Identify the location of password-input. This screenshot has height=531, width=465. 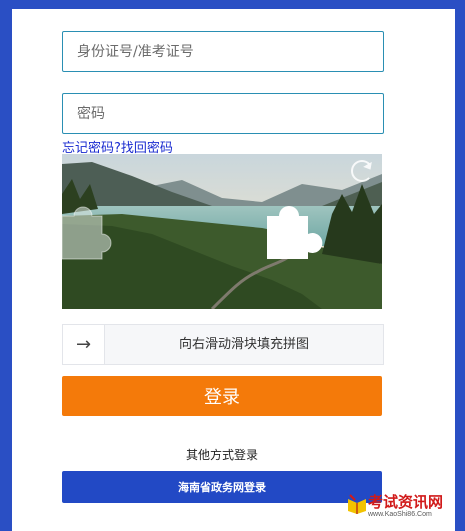
(223, 113).